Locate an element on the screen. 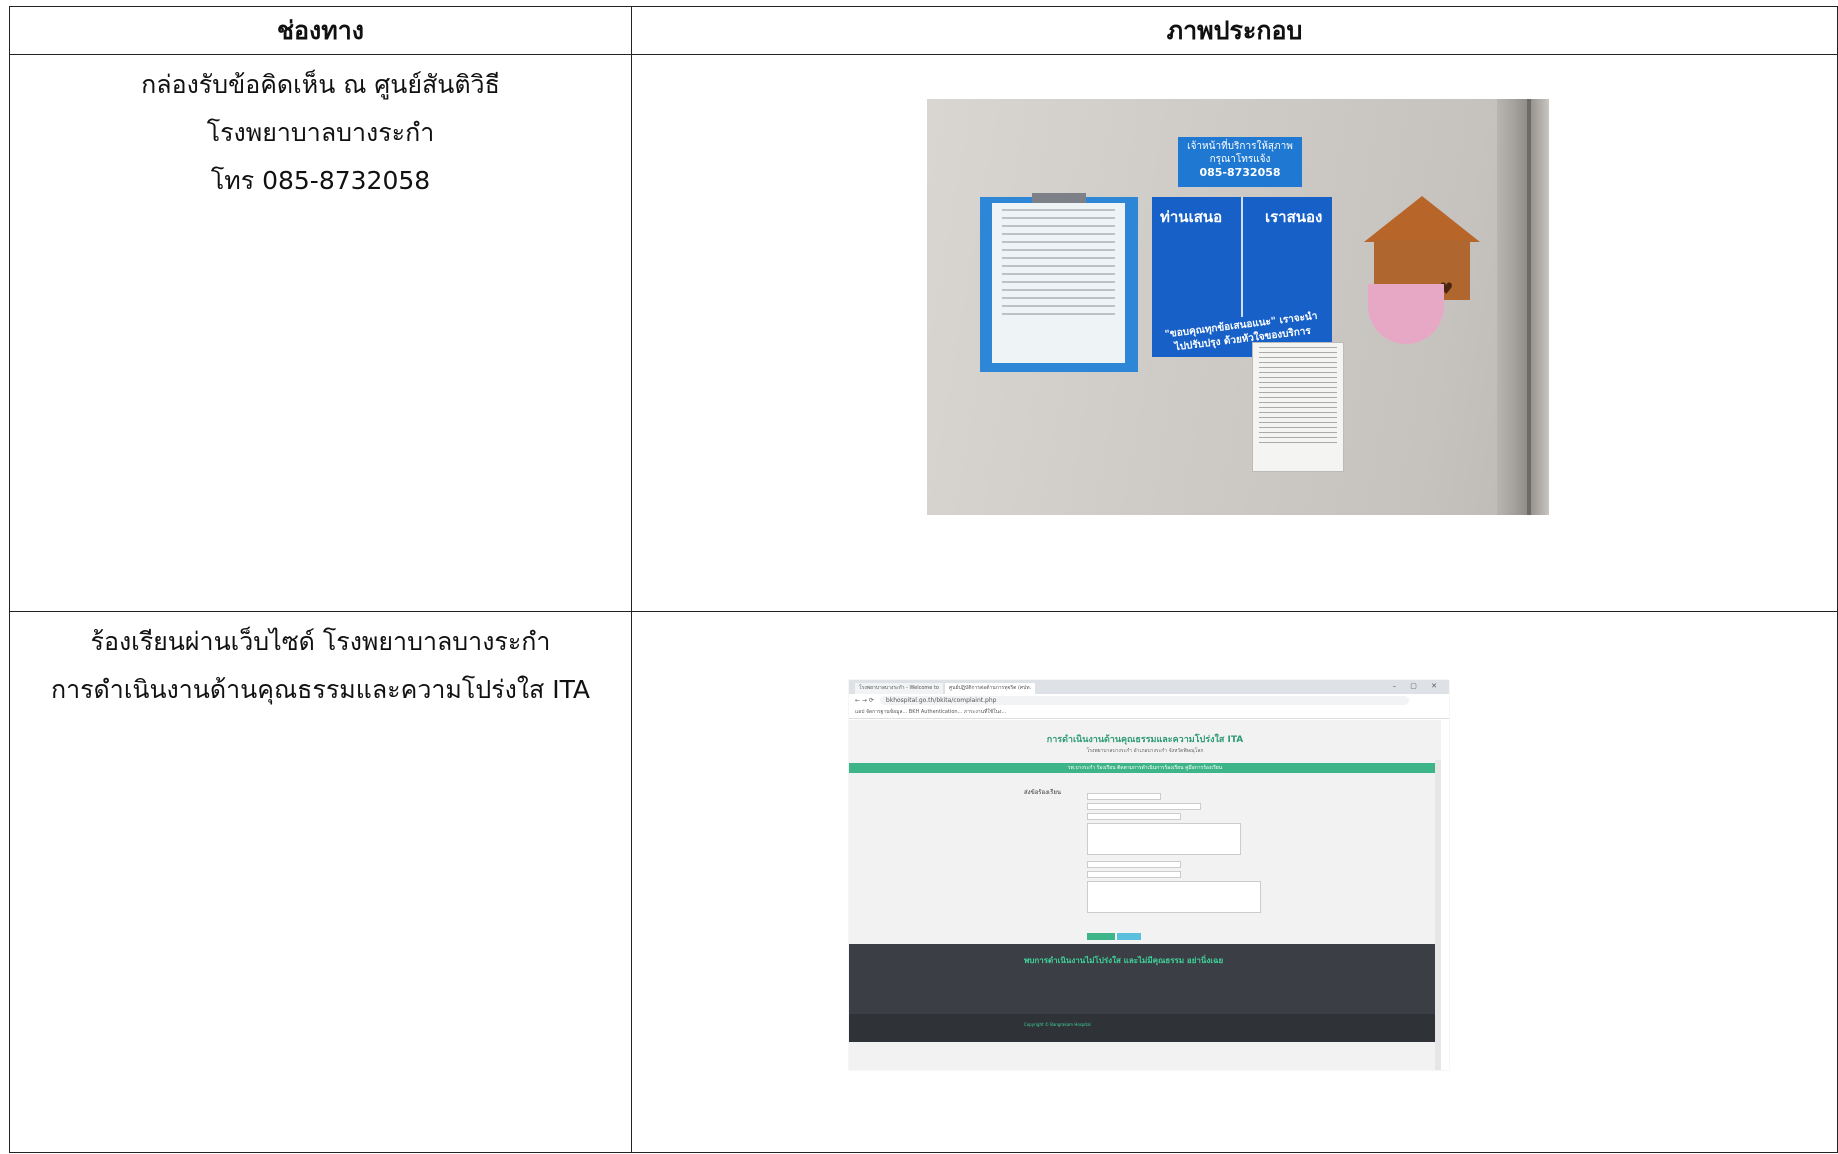  complaint-form: ส่งข้อร้องเรียน is located at coordinates (1145, 860).